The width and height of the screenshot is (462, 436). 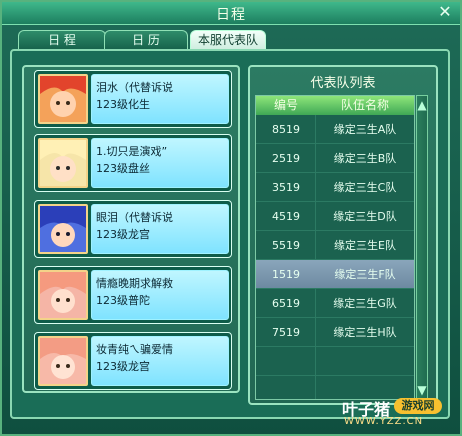 I want to click on team-id: 3519, so click(x=286, y=187).